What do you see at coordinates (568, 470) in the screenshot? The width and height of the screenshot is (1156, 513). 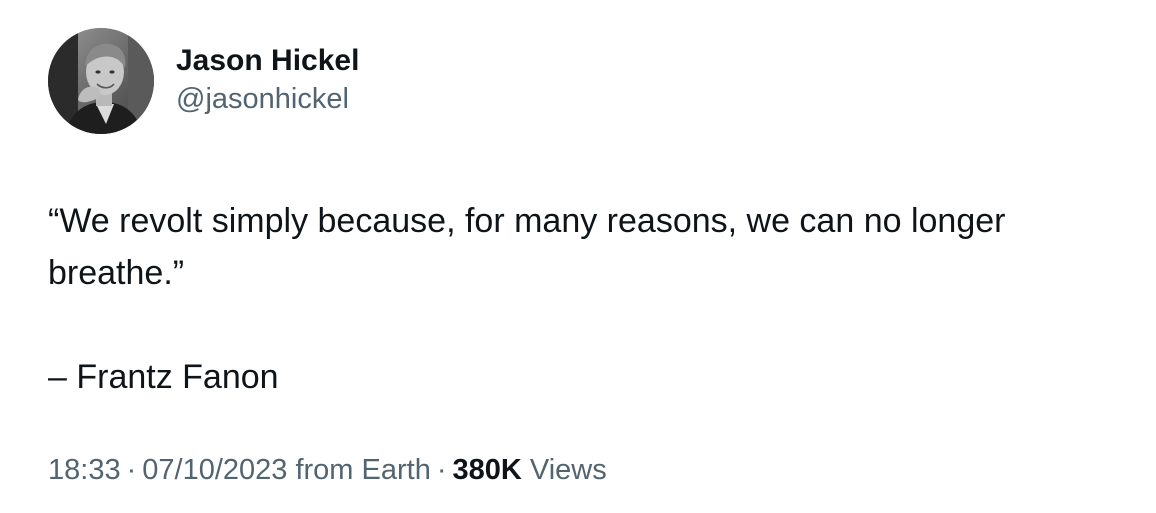 I see `views-label: Views` at bounding box center [568, 470].